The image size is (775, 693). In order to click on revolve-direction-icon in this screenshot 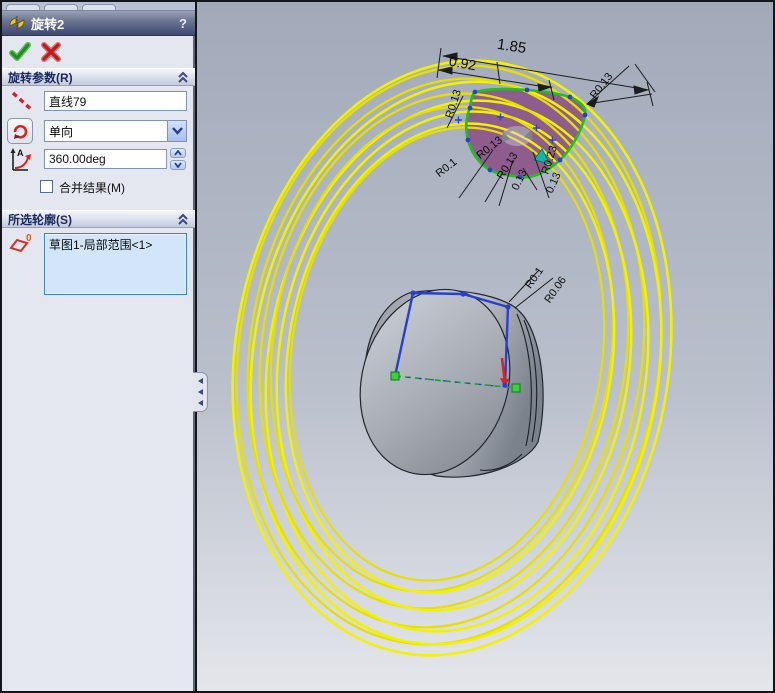, I will do `click(20, 131)`.